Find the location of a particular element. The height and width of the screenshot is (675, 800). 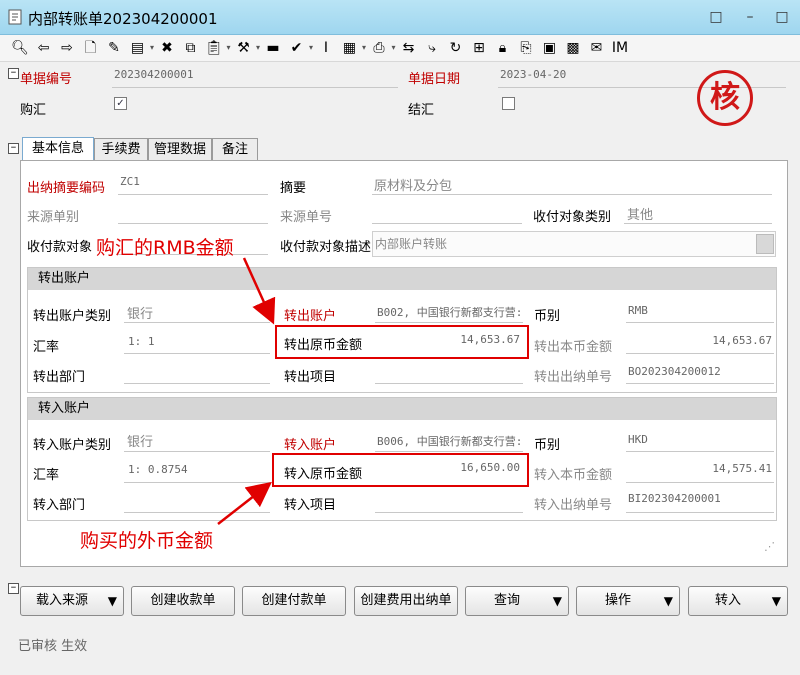

in-dept-field is located at coordinates (197, 512).